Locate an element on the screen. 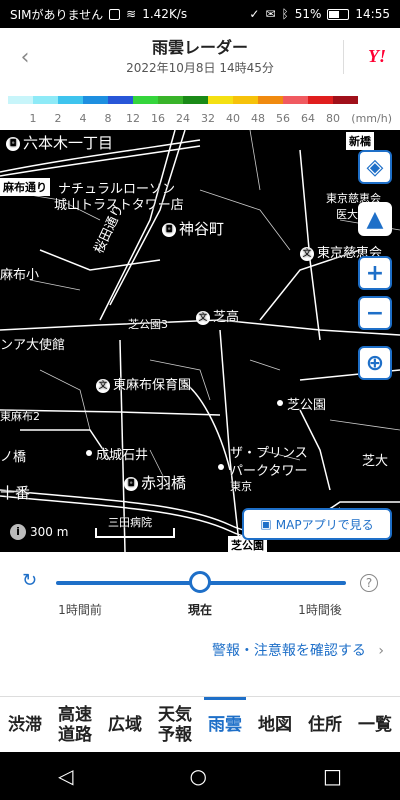 The height and width of the screenshot is (800, 400). bluetooth-icon: ᛒ is located at coordinates (285, 14).